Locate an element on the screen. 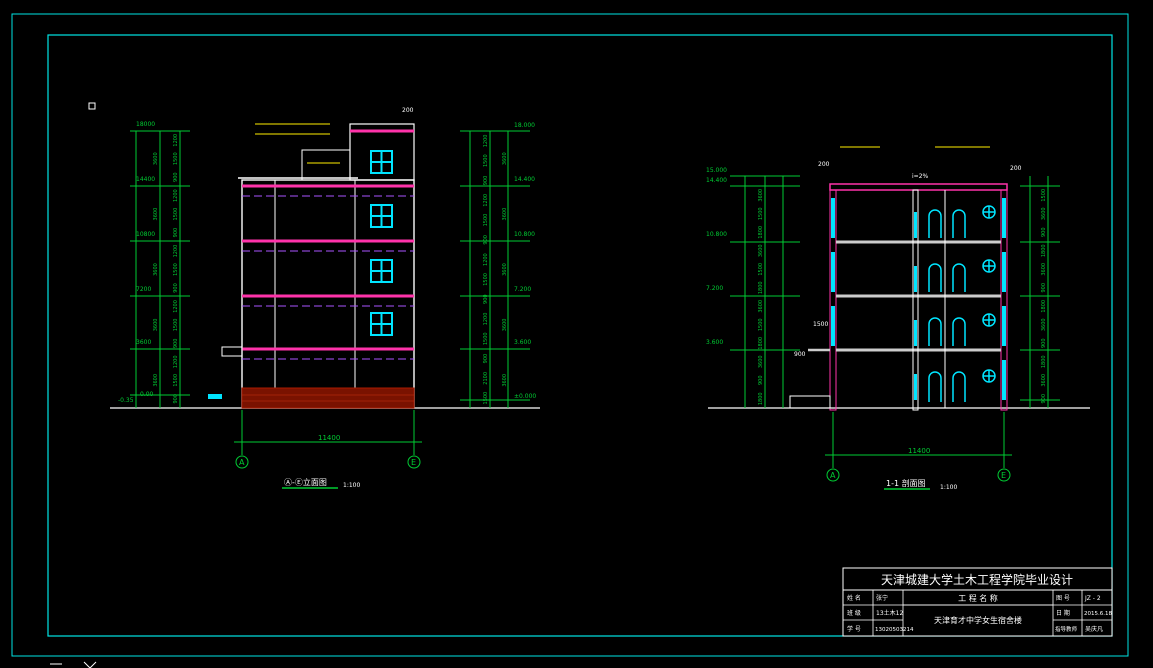 The image size is (1153, 668). elev-left-seg-12: 1200 is located at coordinates (176, 361).